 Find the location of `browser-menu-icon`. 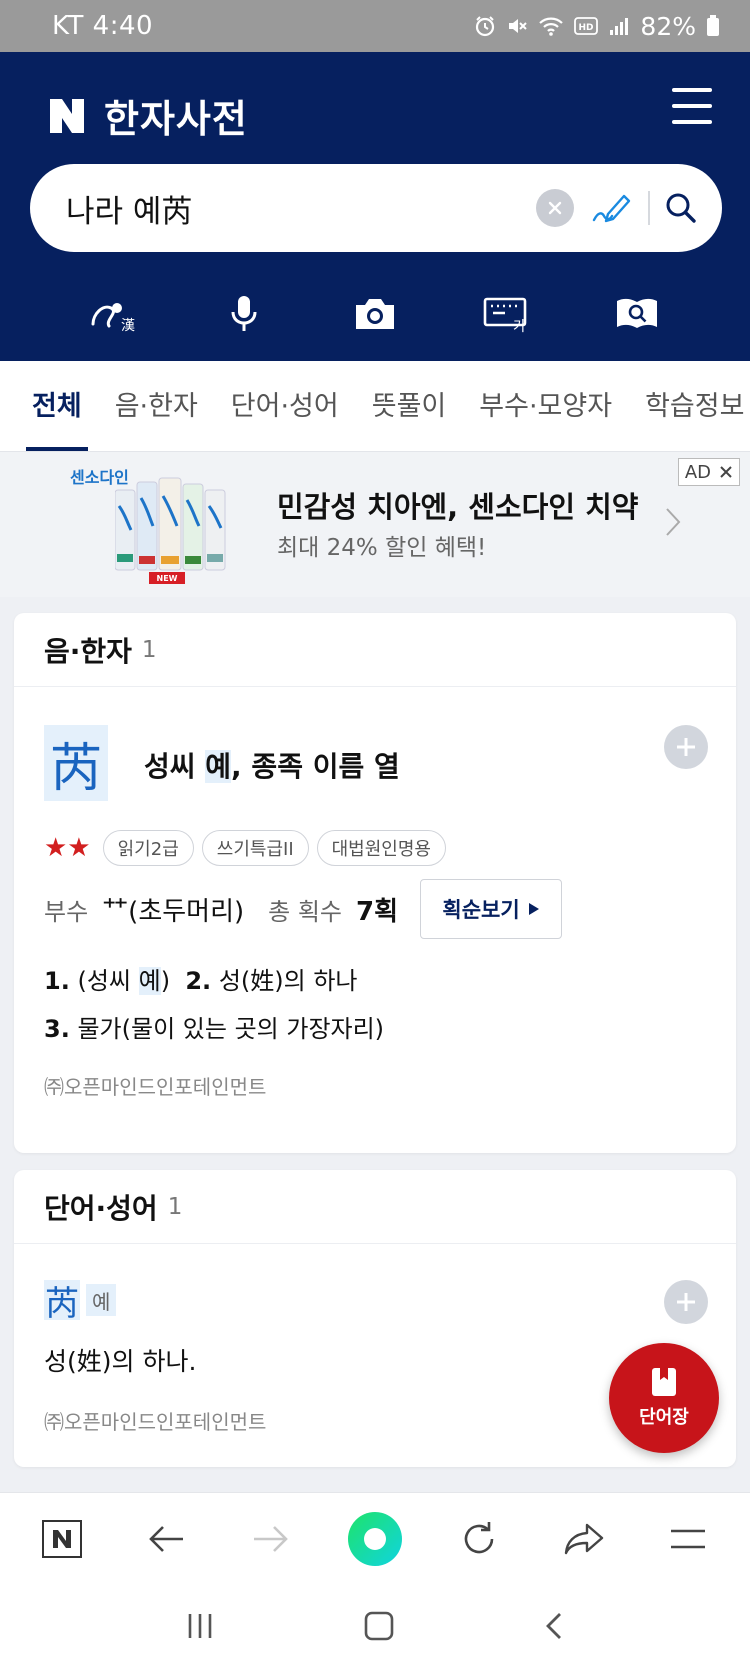

browser-menu-icon is located at coordinates (688, 1539).